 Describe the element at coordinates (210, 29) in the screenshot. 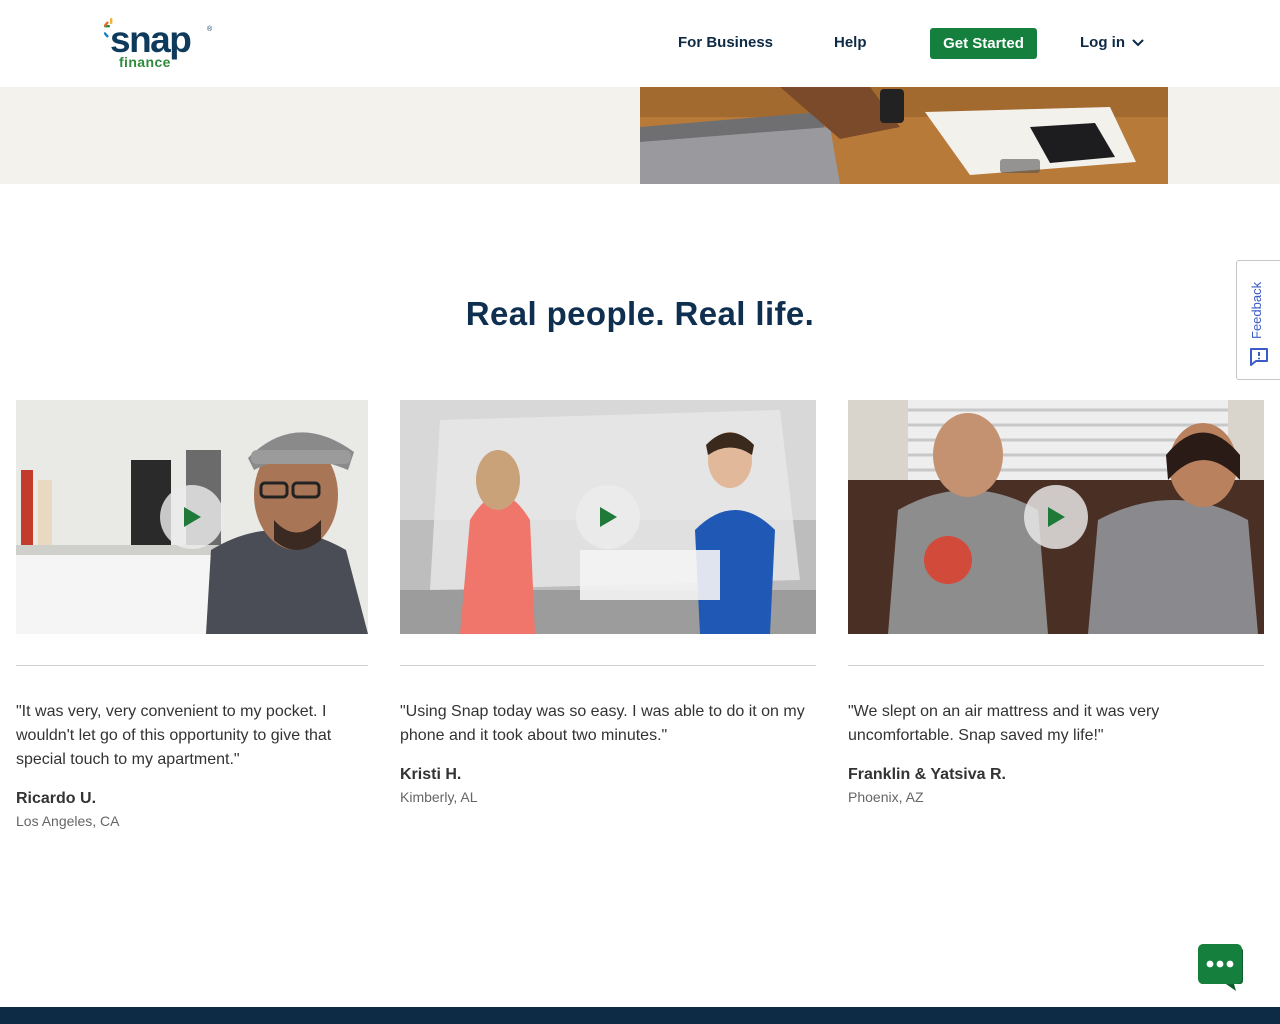

I see `logo-registered: ®` at that location.